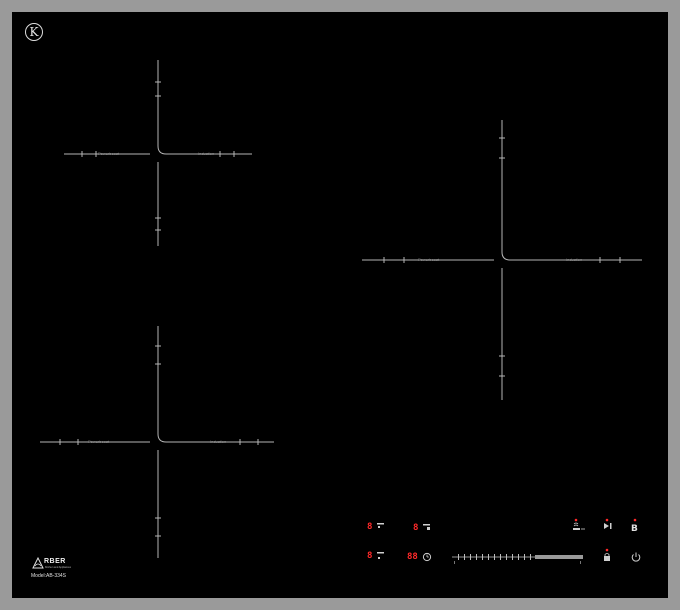 This screenshot has width=680, height=610. Describe the element at coordinates (429, 259) in the screenshot. I see `zone-right-label-left: Powerboost` at that location.